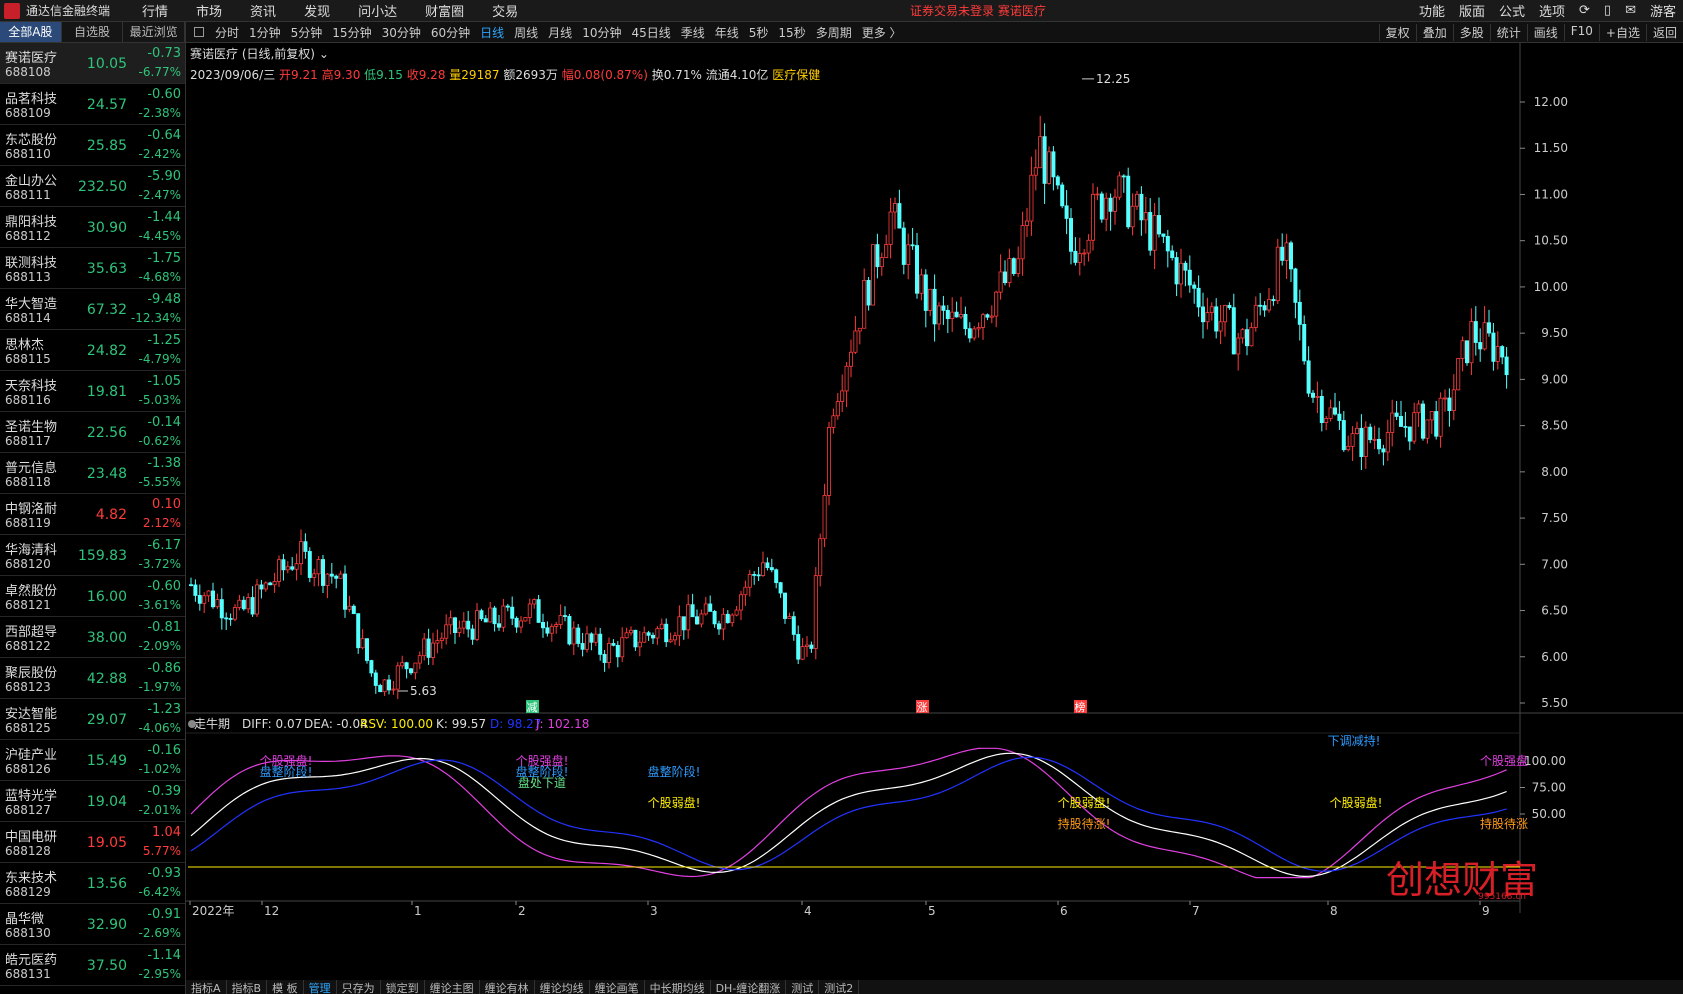 This screenshot has width=1683, height=994. I want to click on stock-row: 天奈科技 688116 19.81 -1.05 -5.03%, so click(92, 391).